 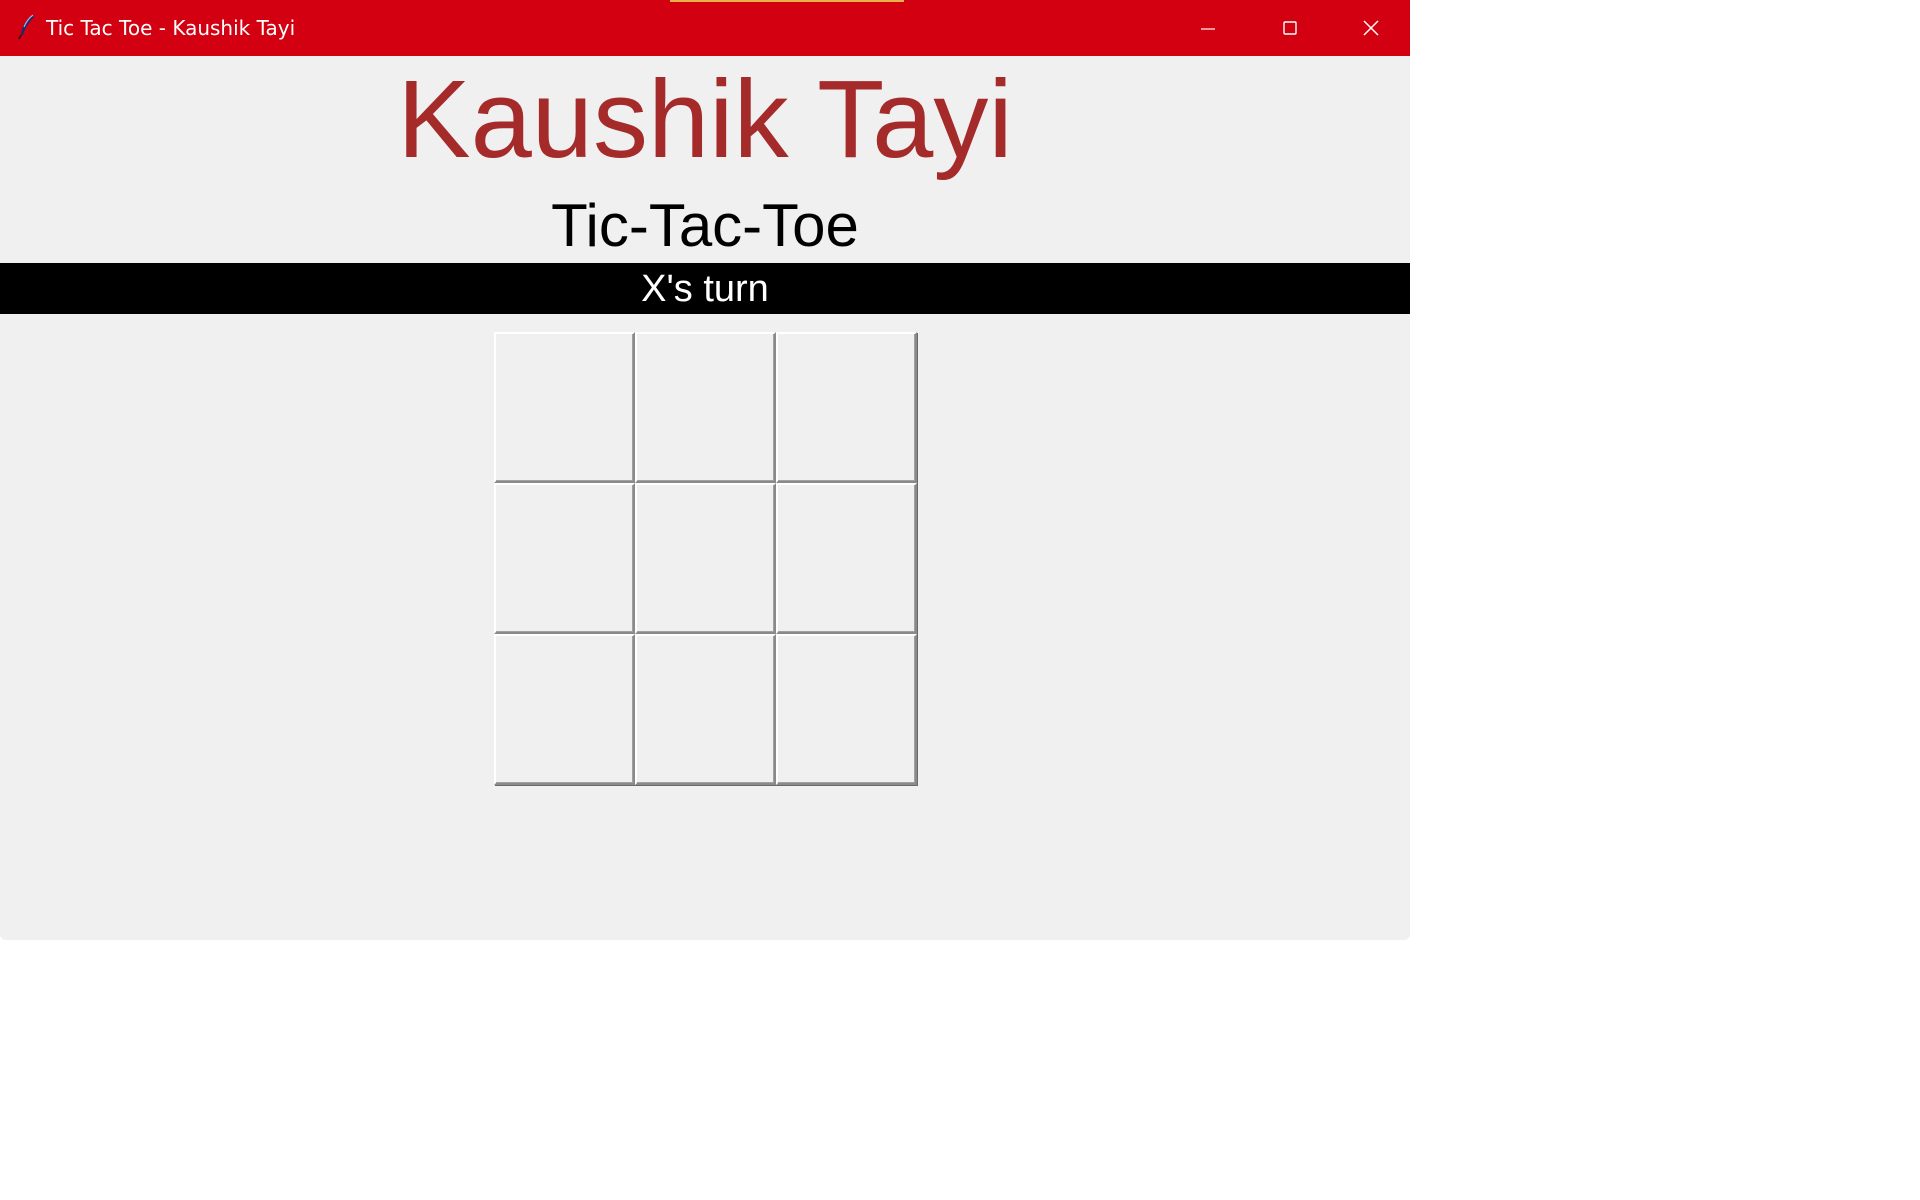 I want to click on author-name-heading: Kaushik Tayi, so click(x=705, y=119).